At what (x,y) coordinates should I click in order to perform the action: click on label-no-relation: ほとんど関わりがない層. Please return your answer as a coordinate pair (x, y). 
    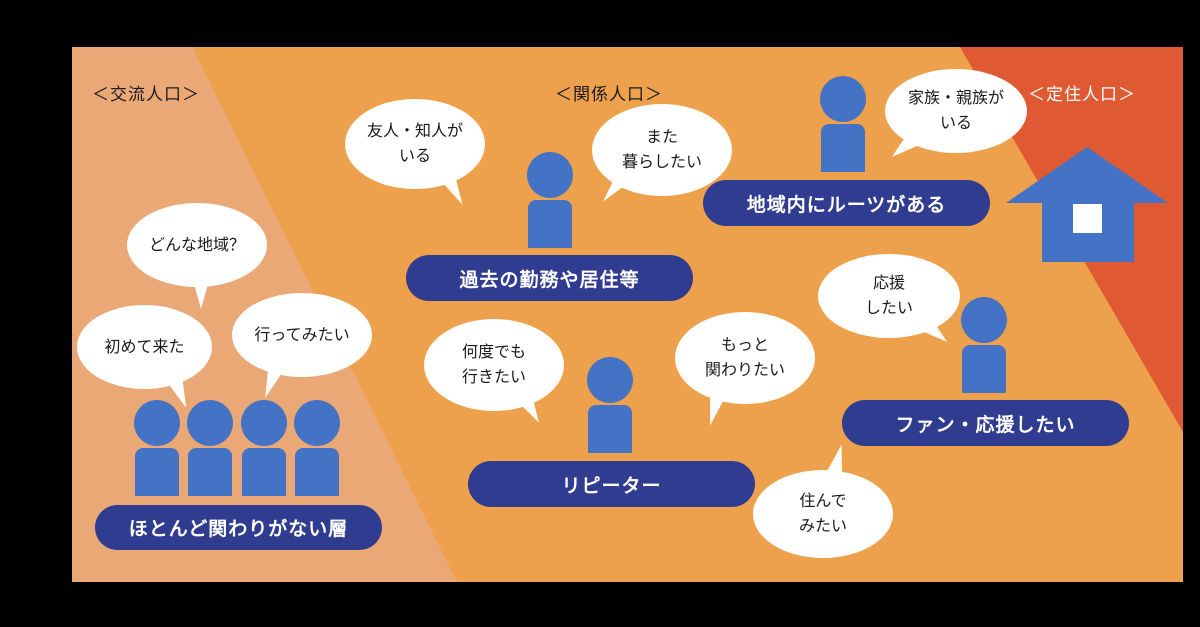
    Looking at the image, I should click on (238, 527).